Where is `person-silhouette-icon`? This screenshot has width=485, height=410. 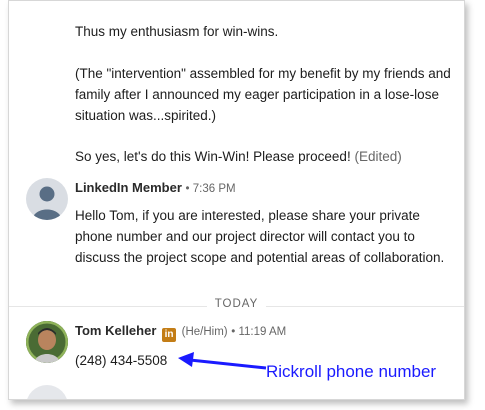
person-silhouette-icon is located at coordinates (47, 203).